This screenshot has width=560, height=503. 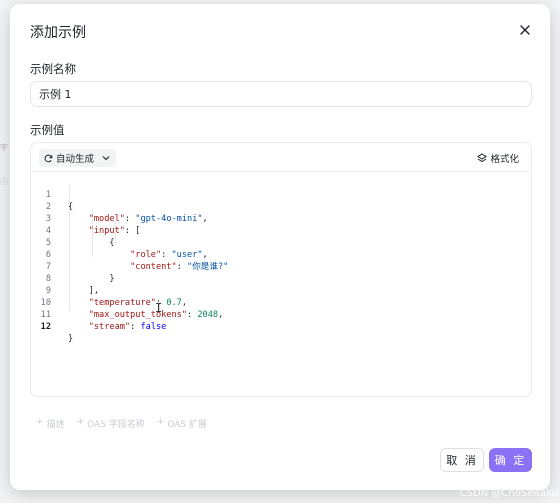 I want to click on editor-toolbar: 自动生成 格式化, so click(x=281, y=157).